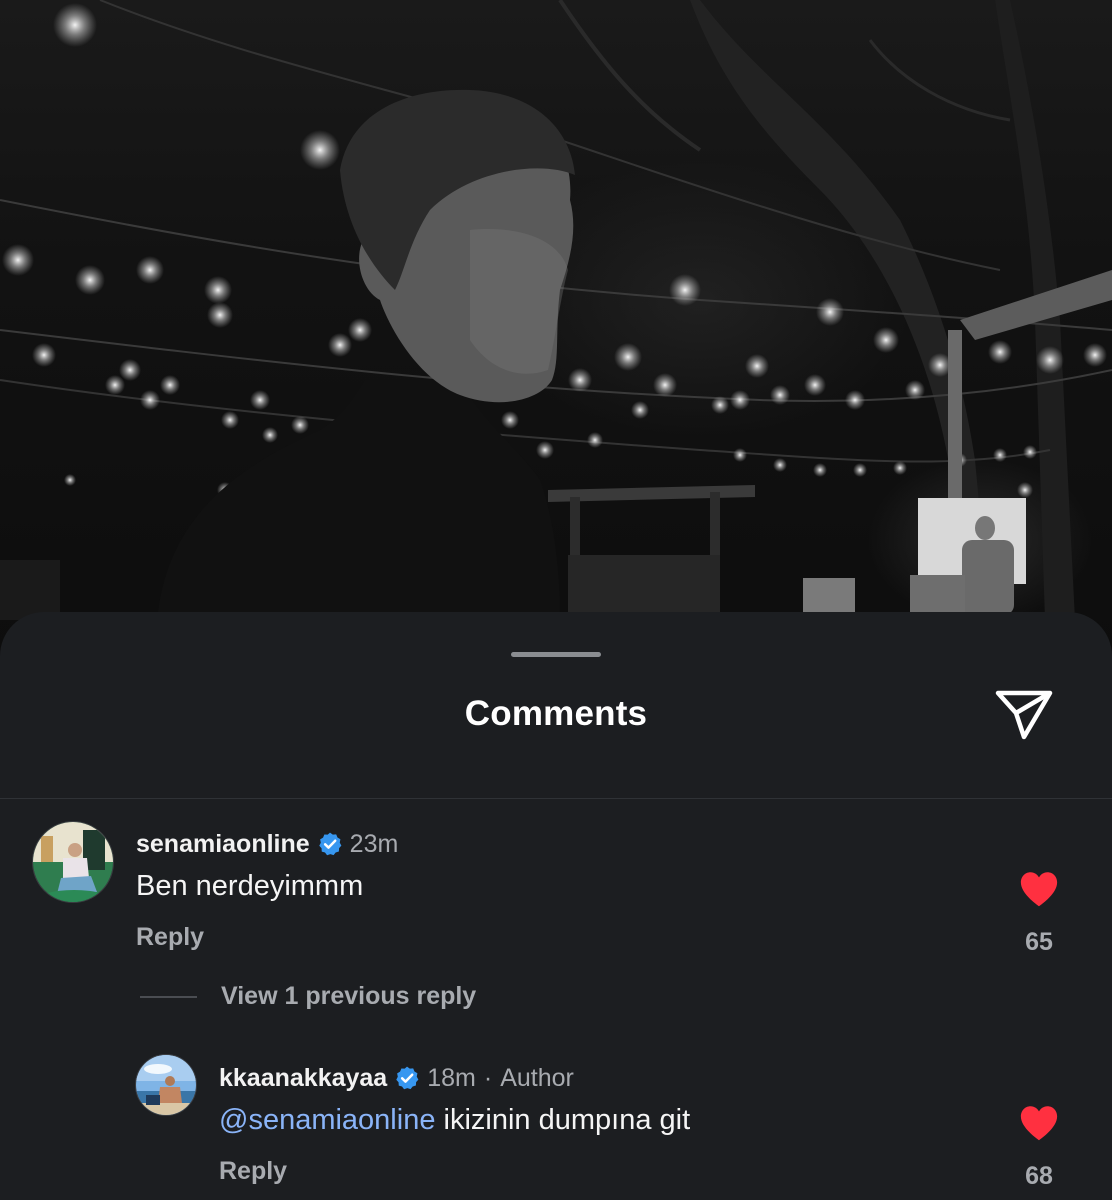 This screenshot has width=1112, height=1200. I want to click on reply-username: kkaanakkayaa, so click(303, 1078).